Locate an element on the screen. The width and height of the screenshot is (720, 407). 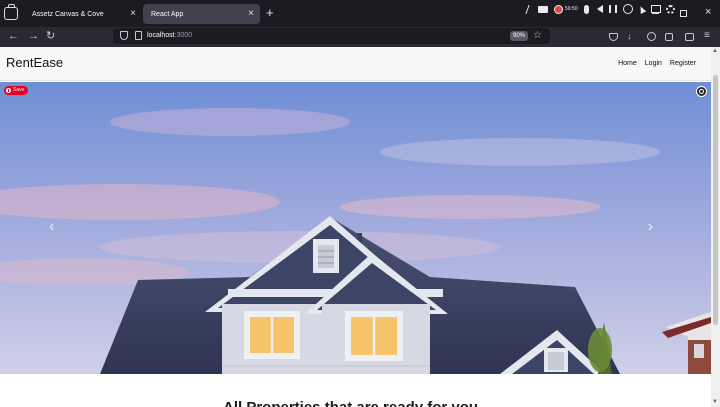
url-host: localhost is located at coordinates (161, 35).